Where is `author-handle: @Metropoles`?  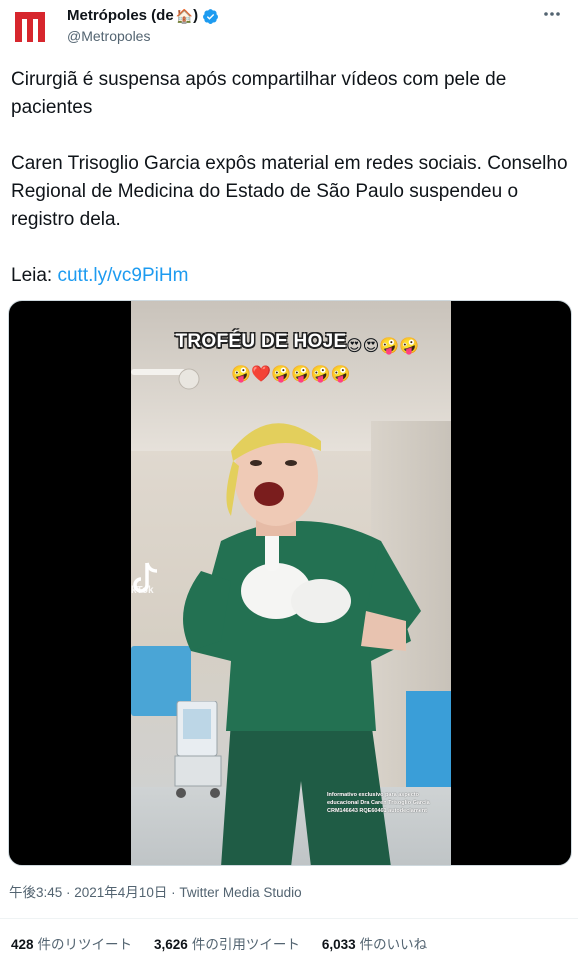 author-handle: @Metropoles is located at coordinates (143, 36).